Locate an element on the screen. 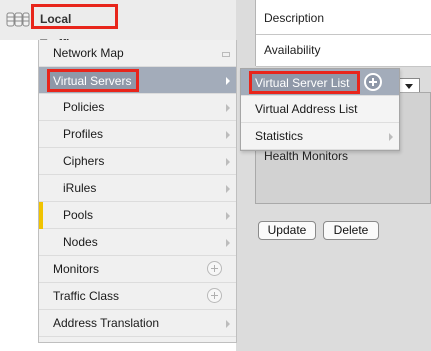  local-traffic-label: Local Traffic is located at coordinates (74, 27).